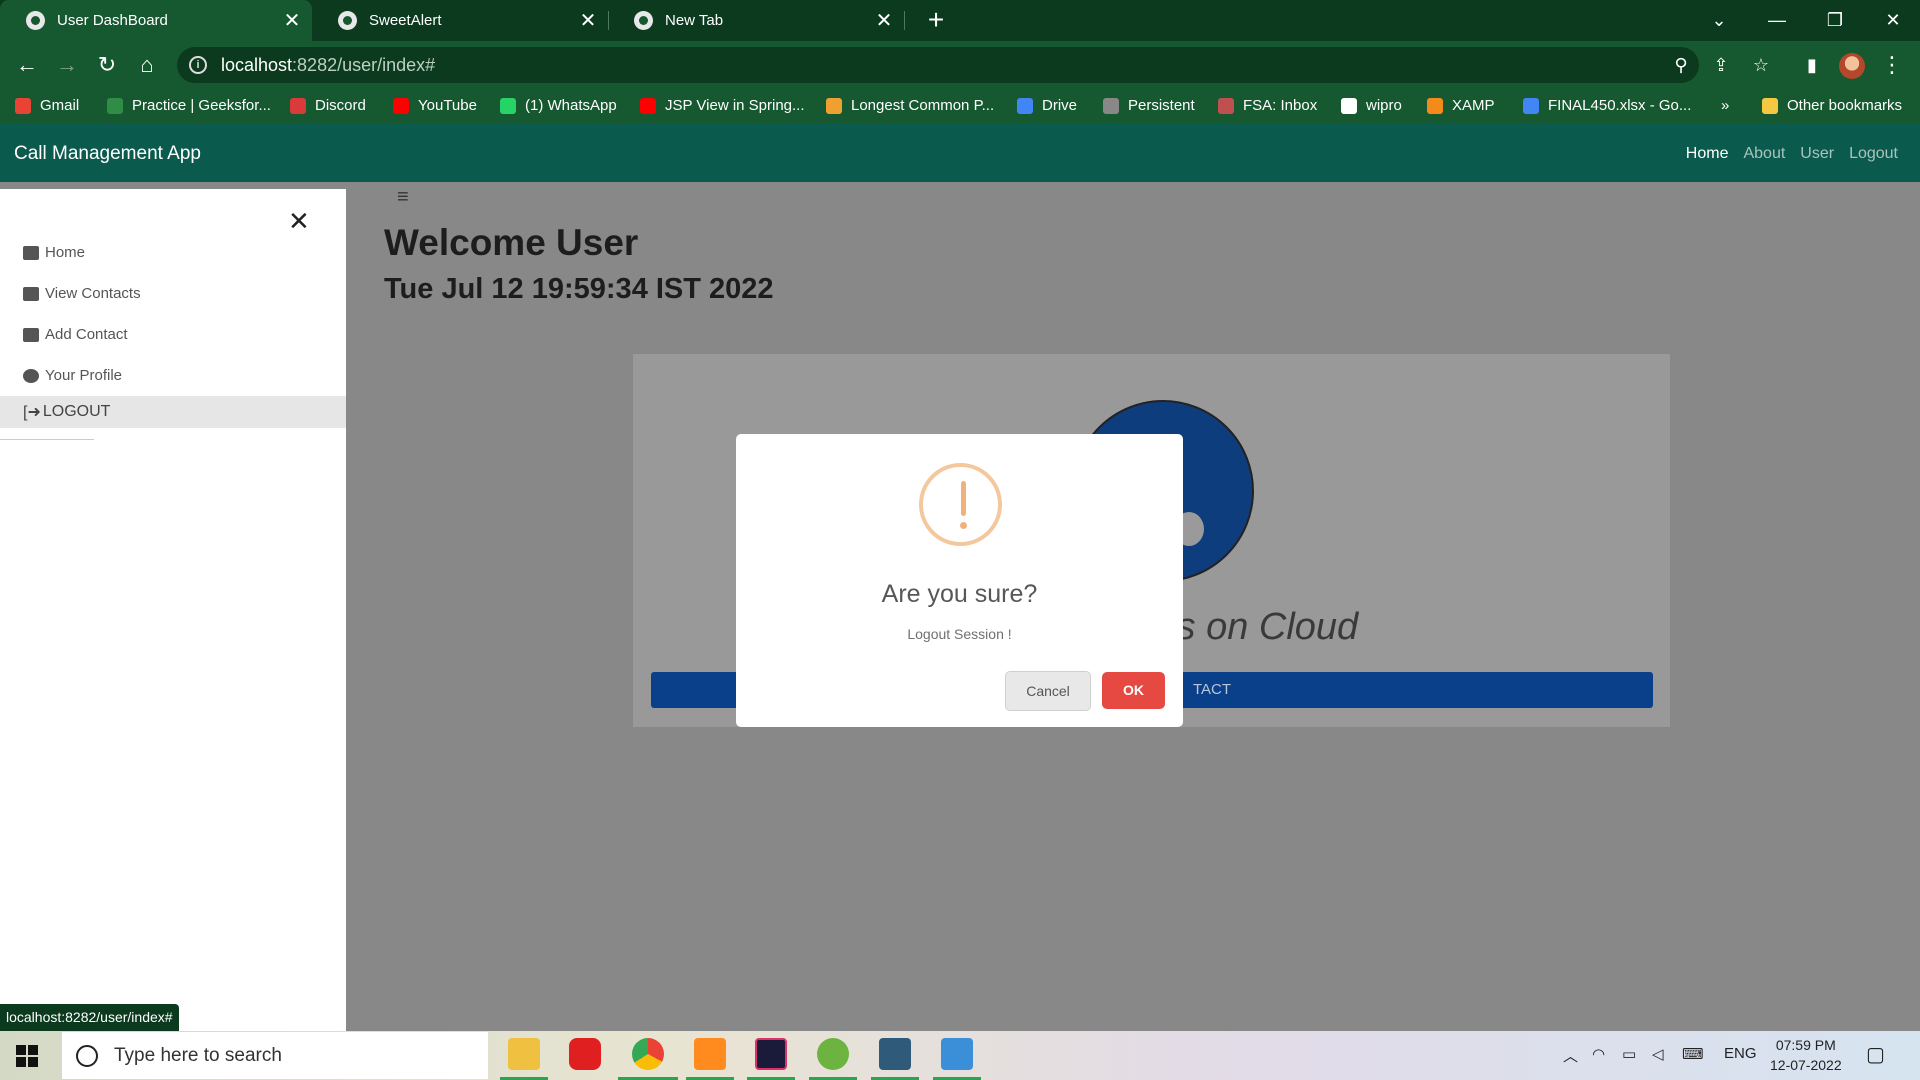 The width and height of the screenshot is (1920, 1080). Describe the element at coordinates (31, 252) in the screenshot. I see `home-icon` at that location.